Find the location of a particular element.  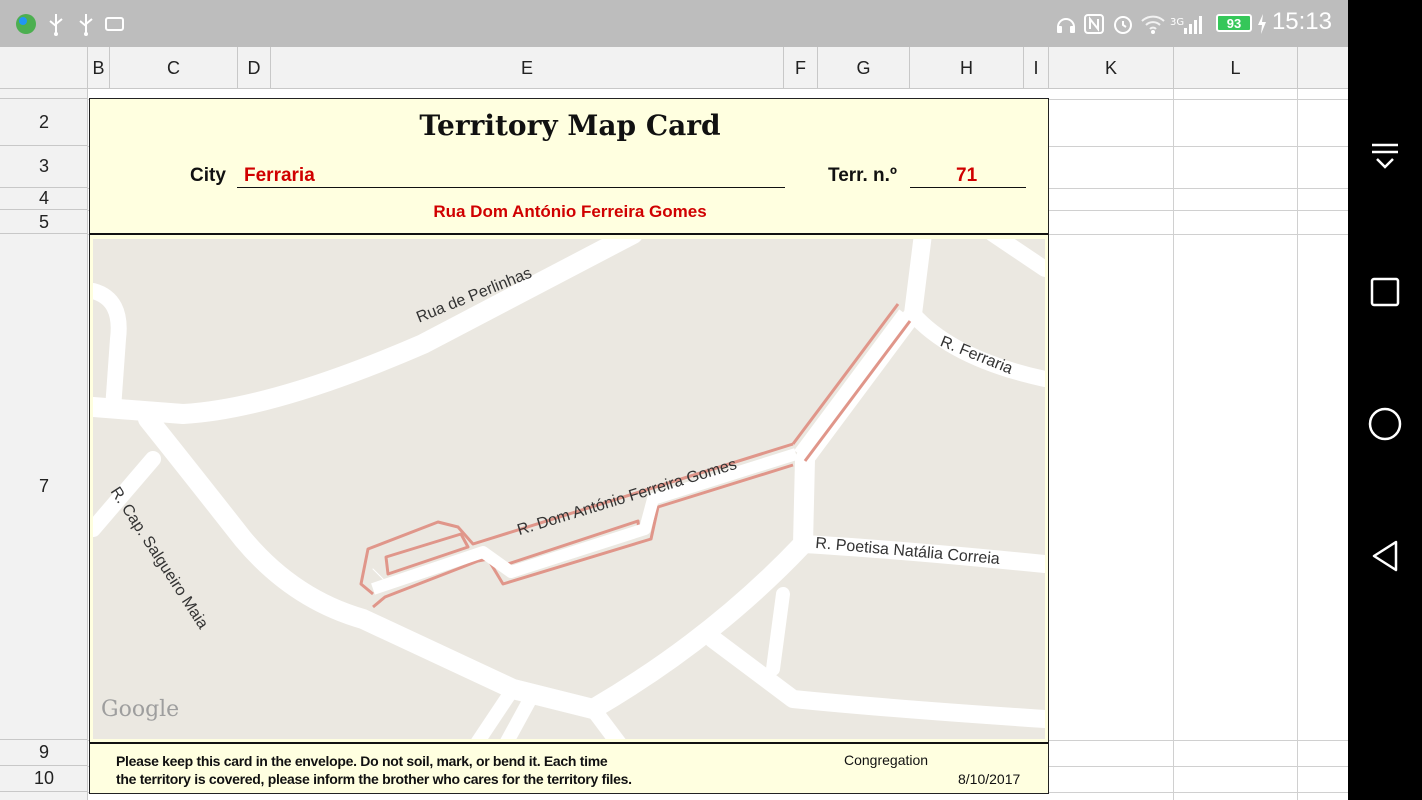

street-name: Rua Dom António Ferreira Gomes is located at coordinates (570, 212).